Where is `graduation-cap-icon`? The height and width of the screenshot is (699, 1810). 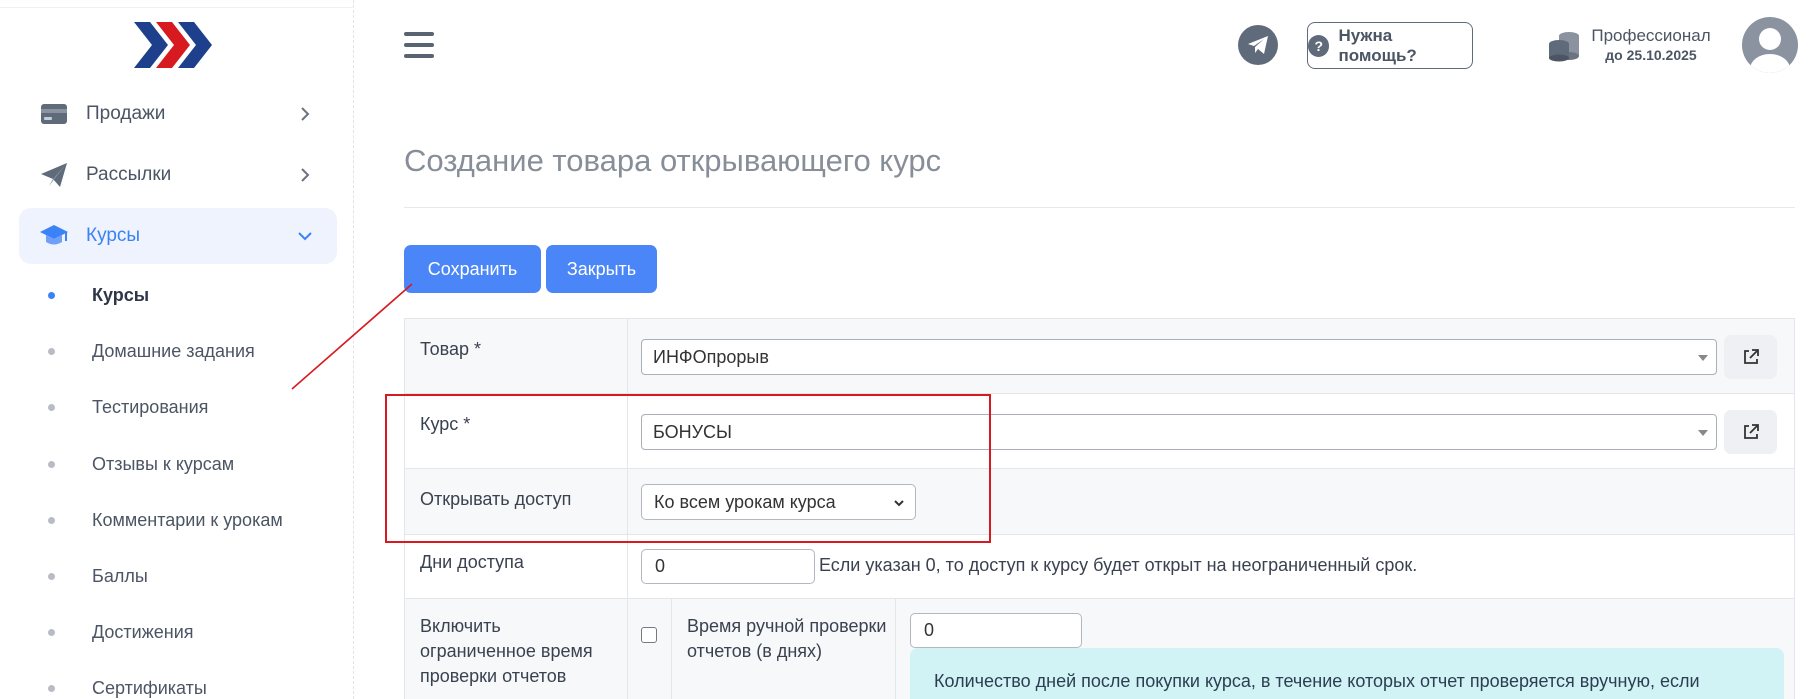
graduation-cap-icon is located at coordinates (54, 236).